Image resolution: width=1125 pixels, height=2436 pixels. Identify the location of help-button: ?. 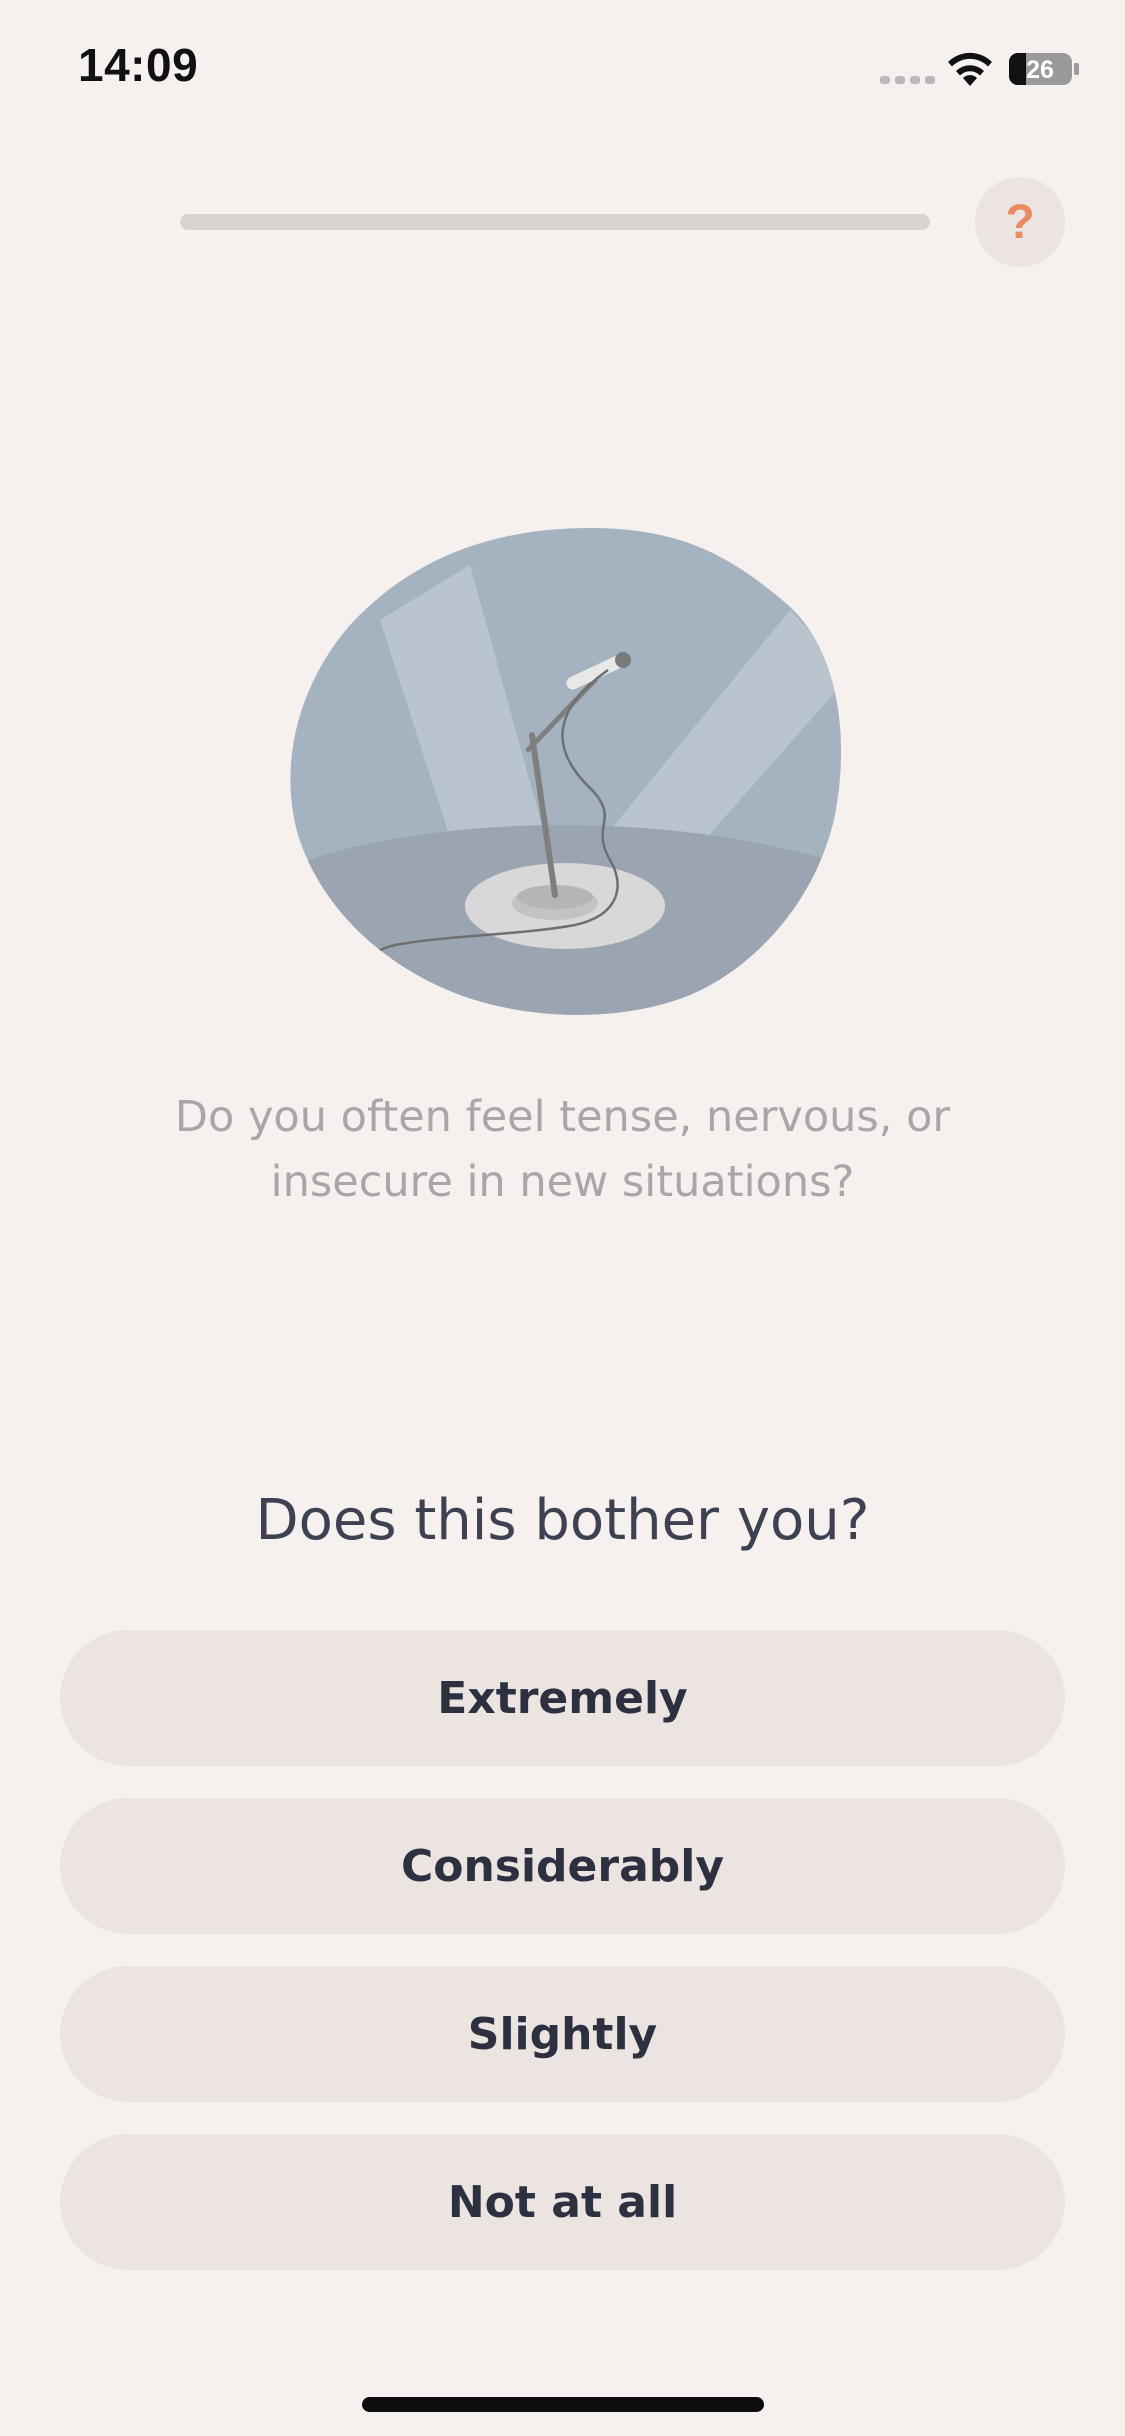
(1020, 222).